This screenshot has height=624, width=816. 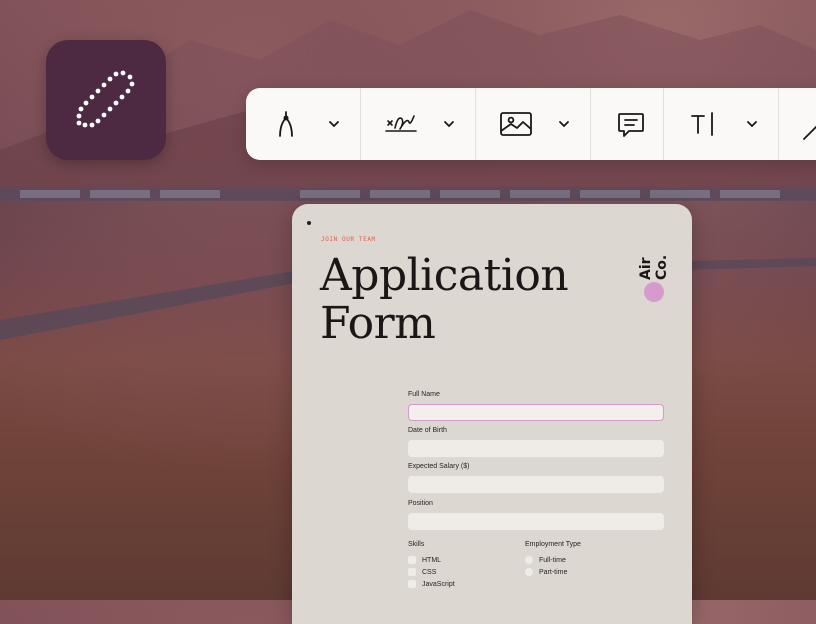 What do you see at coordinates (704, 124) in the screenshot?
I see `text-cursor-icon` at bounding box center [704, 124].